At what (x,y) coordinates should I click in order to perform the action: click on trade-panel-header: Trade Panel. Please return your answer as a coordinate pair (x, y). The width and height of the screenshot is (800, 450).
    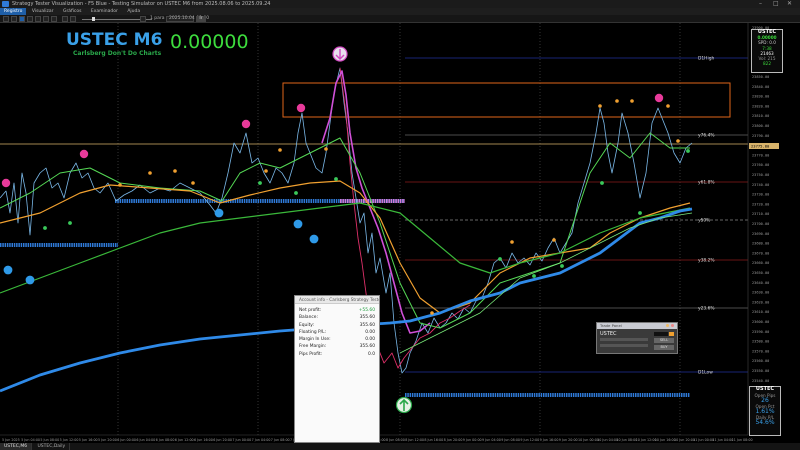
    Looking at the image, I should click on (637, 326).